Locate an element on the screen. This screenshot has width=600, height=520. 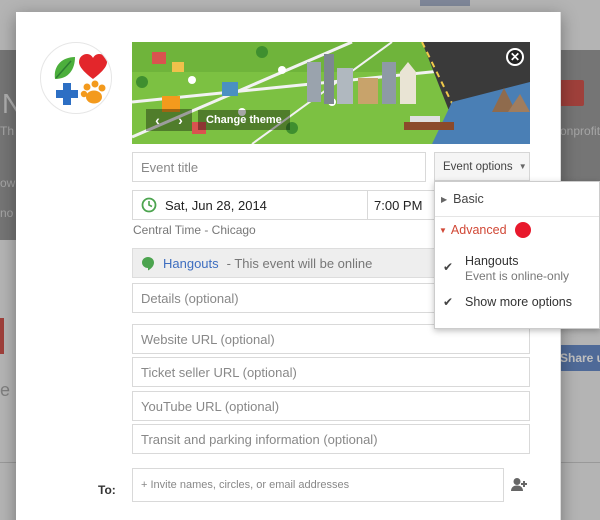
menu-item-hangouts: ✔ Hangouts Event is online-only is located at coordinates (521, 268).